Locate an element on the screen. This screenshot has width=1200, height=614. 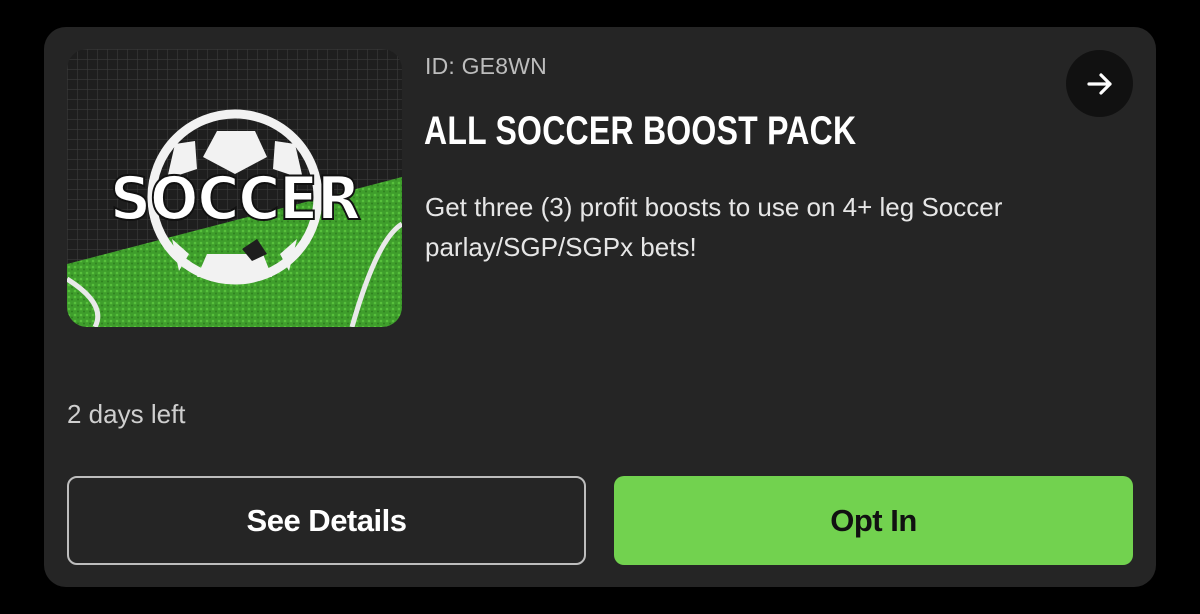
opt-in-button: Opt In is located at coordinates (873, 520).